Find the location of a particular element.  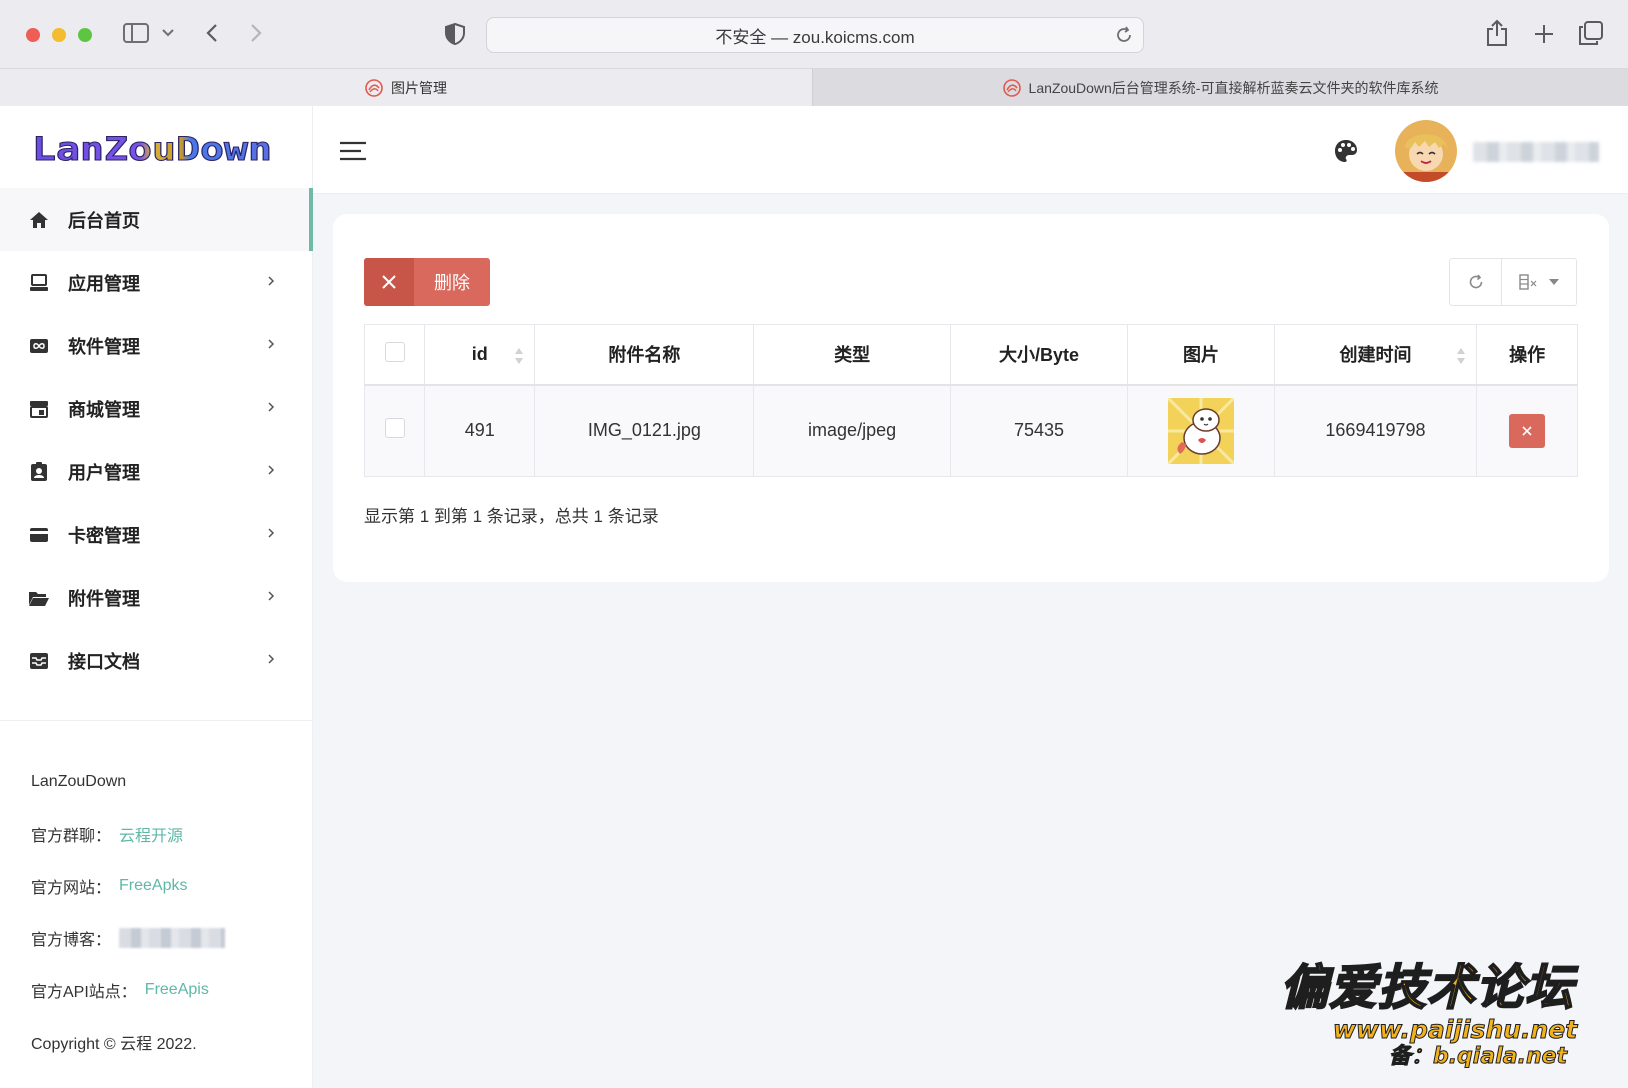

user-badge-icon is located at coordinates (39, 472).